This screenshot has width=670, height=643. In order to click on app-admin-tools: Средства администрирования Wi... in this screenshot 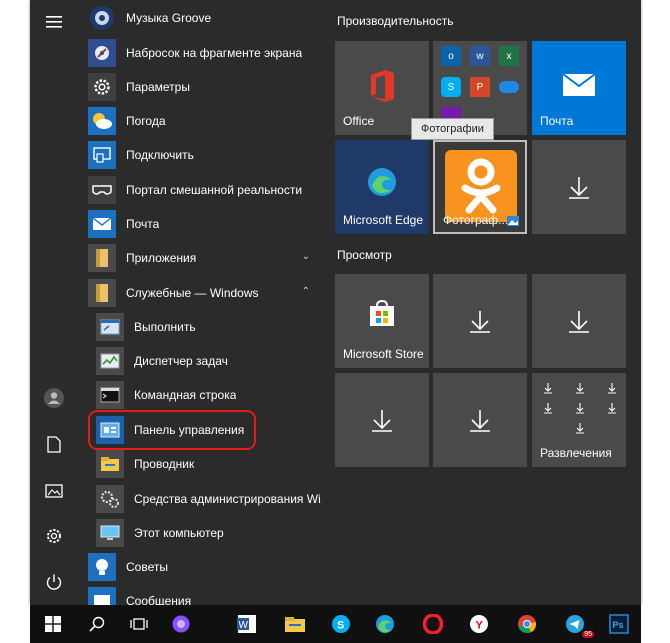, I will do `click(204, 499)`.